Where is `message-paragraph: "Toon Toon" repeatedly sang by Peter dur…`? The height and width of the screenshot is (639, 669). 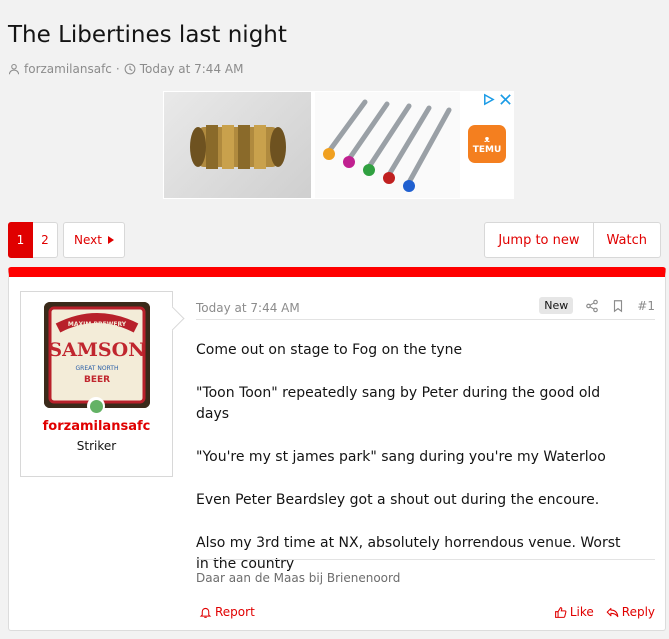 message-paragraph: "Toon Toon" repeatedly sang by Peter dur… is located at coordinates (398, 403).